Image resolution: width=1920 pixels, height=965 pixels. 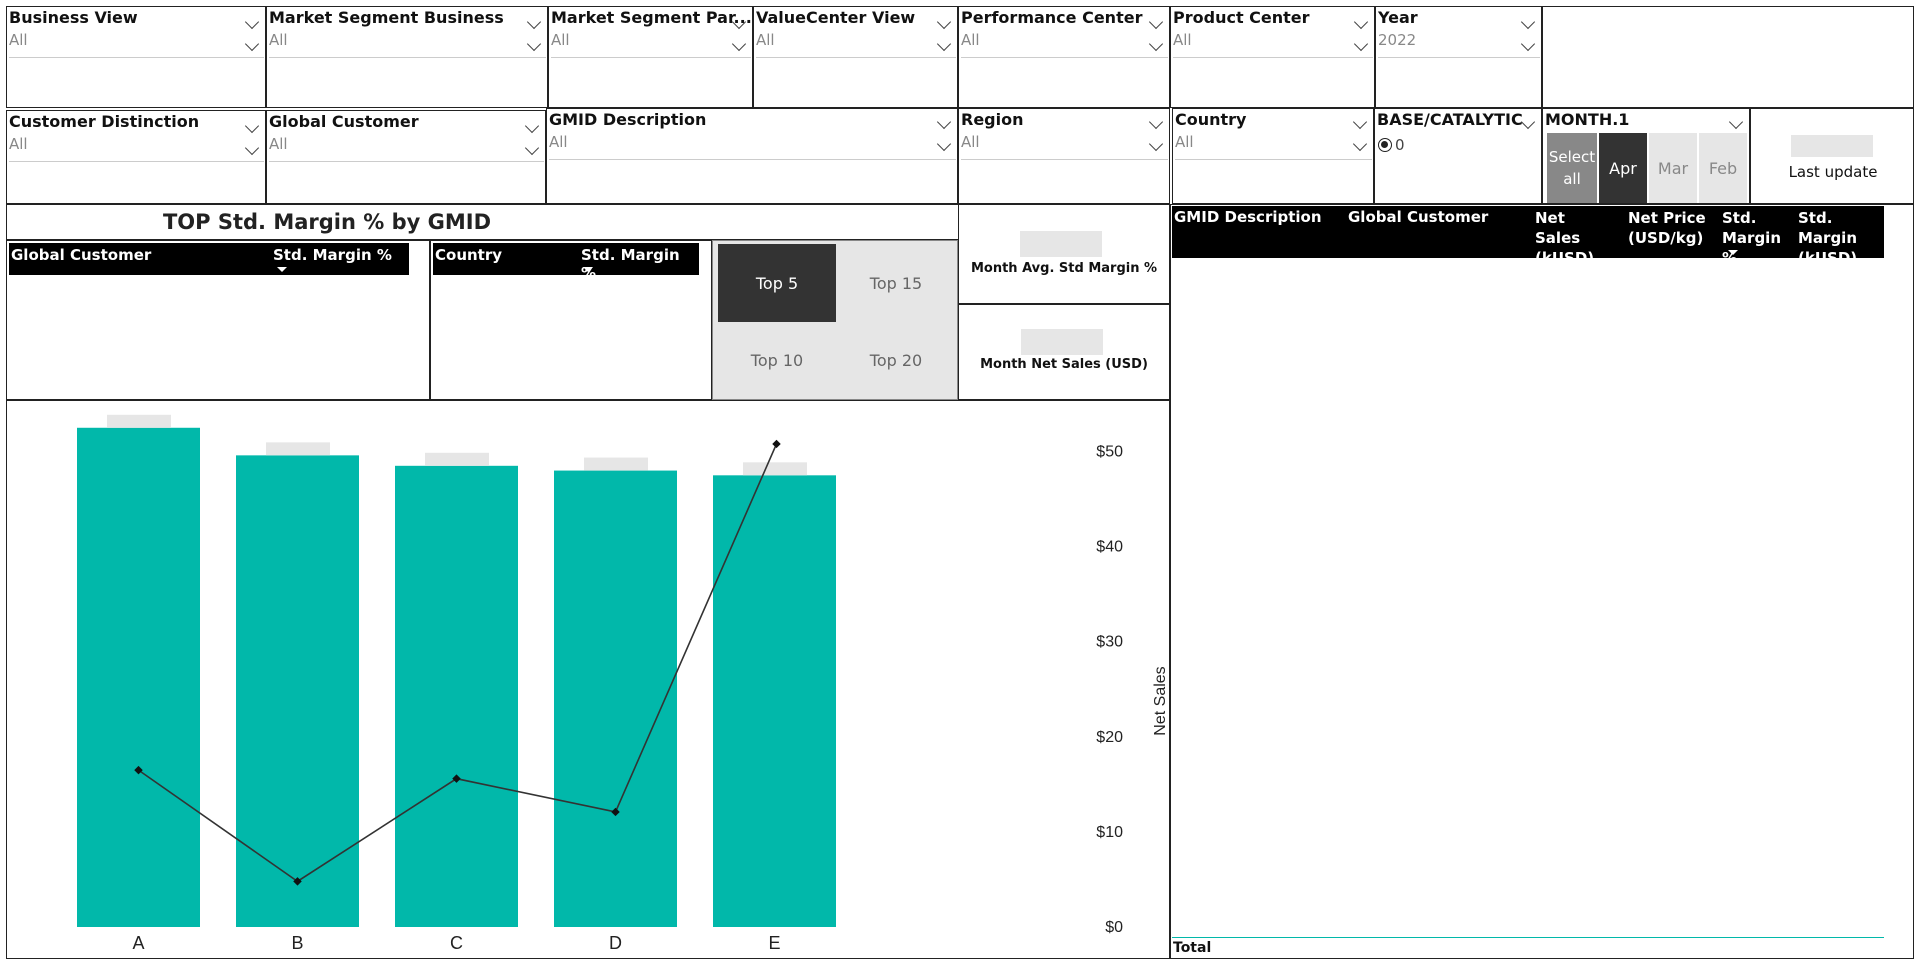 I want to click on bar-b, so click(x=297, y=691).